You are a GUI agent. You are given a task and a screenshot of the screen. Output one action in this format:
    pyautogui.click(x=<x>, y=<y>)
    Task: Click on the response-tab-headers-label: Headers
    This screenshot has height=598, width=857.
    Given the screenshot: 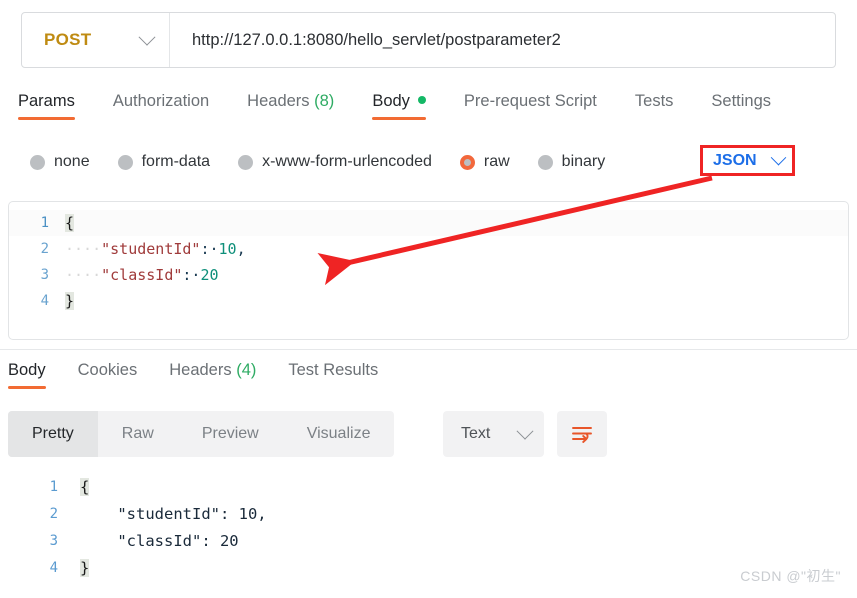 What is the action you would take?
    pyautogui.click(x=200, y=370)
    